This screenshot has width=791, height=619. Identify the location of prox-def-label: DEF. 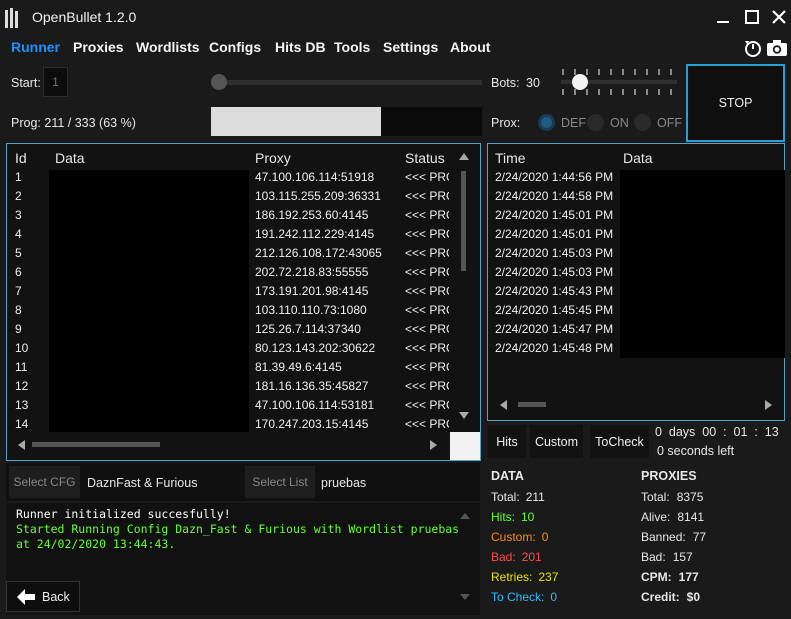
(573, 123).